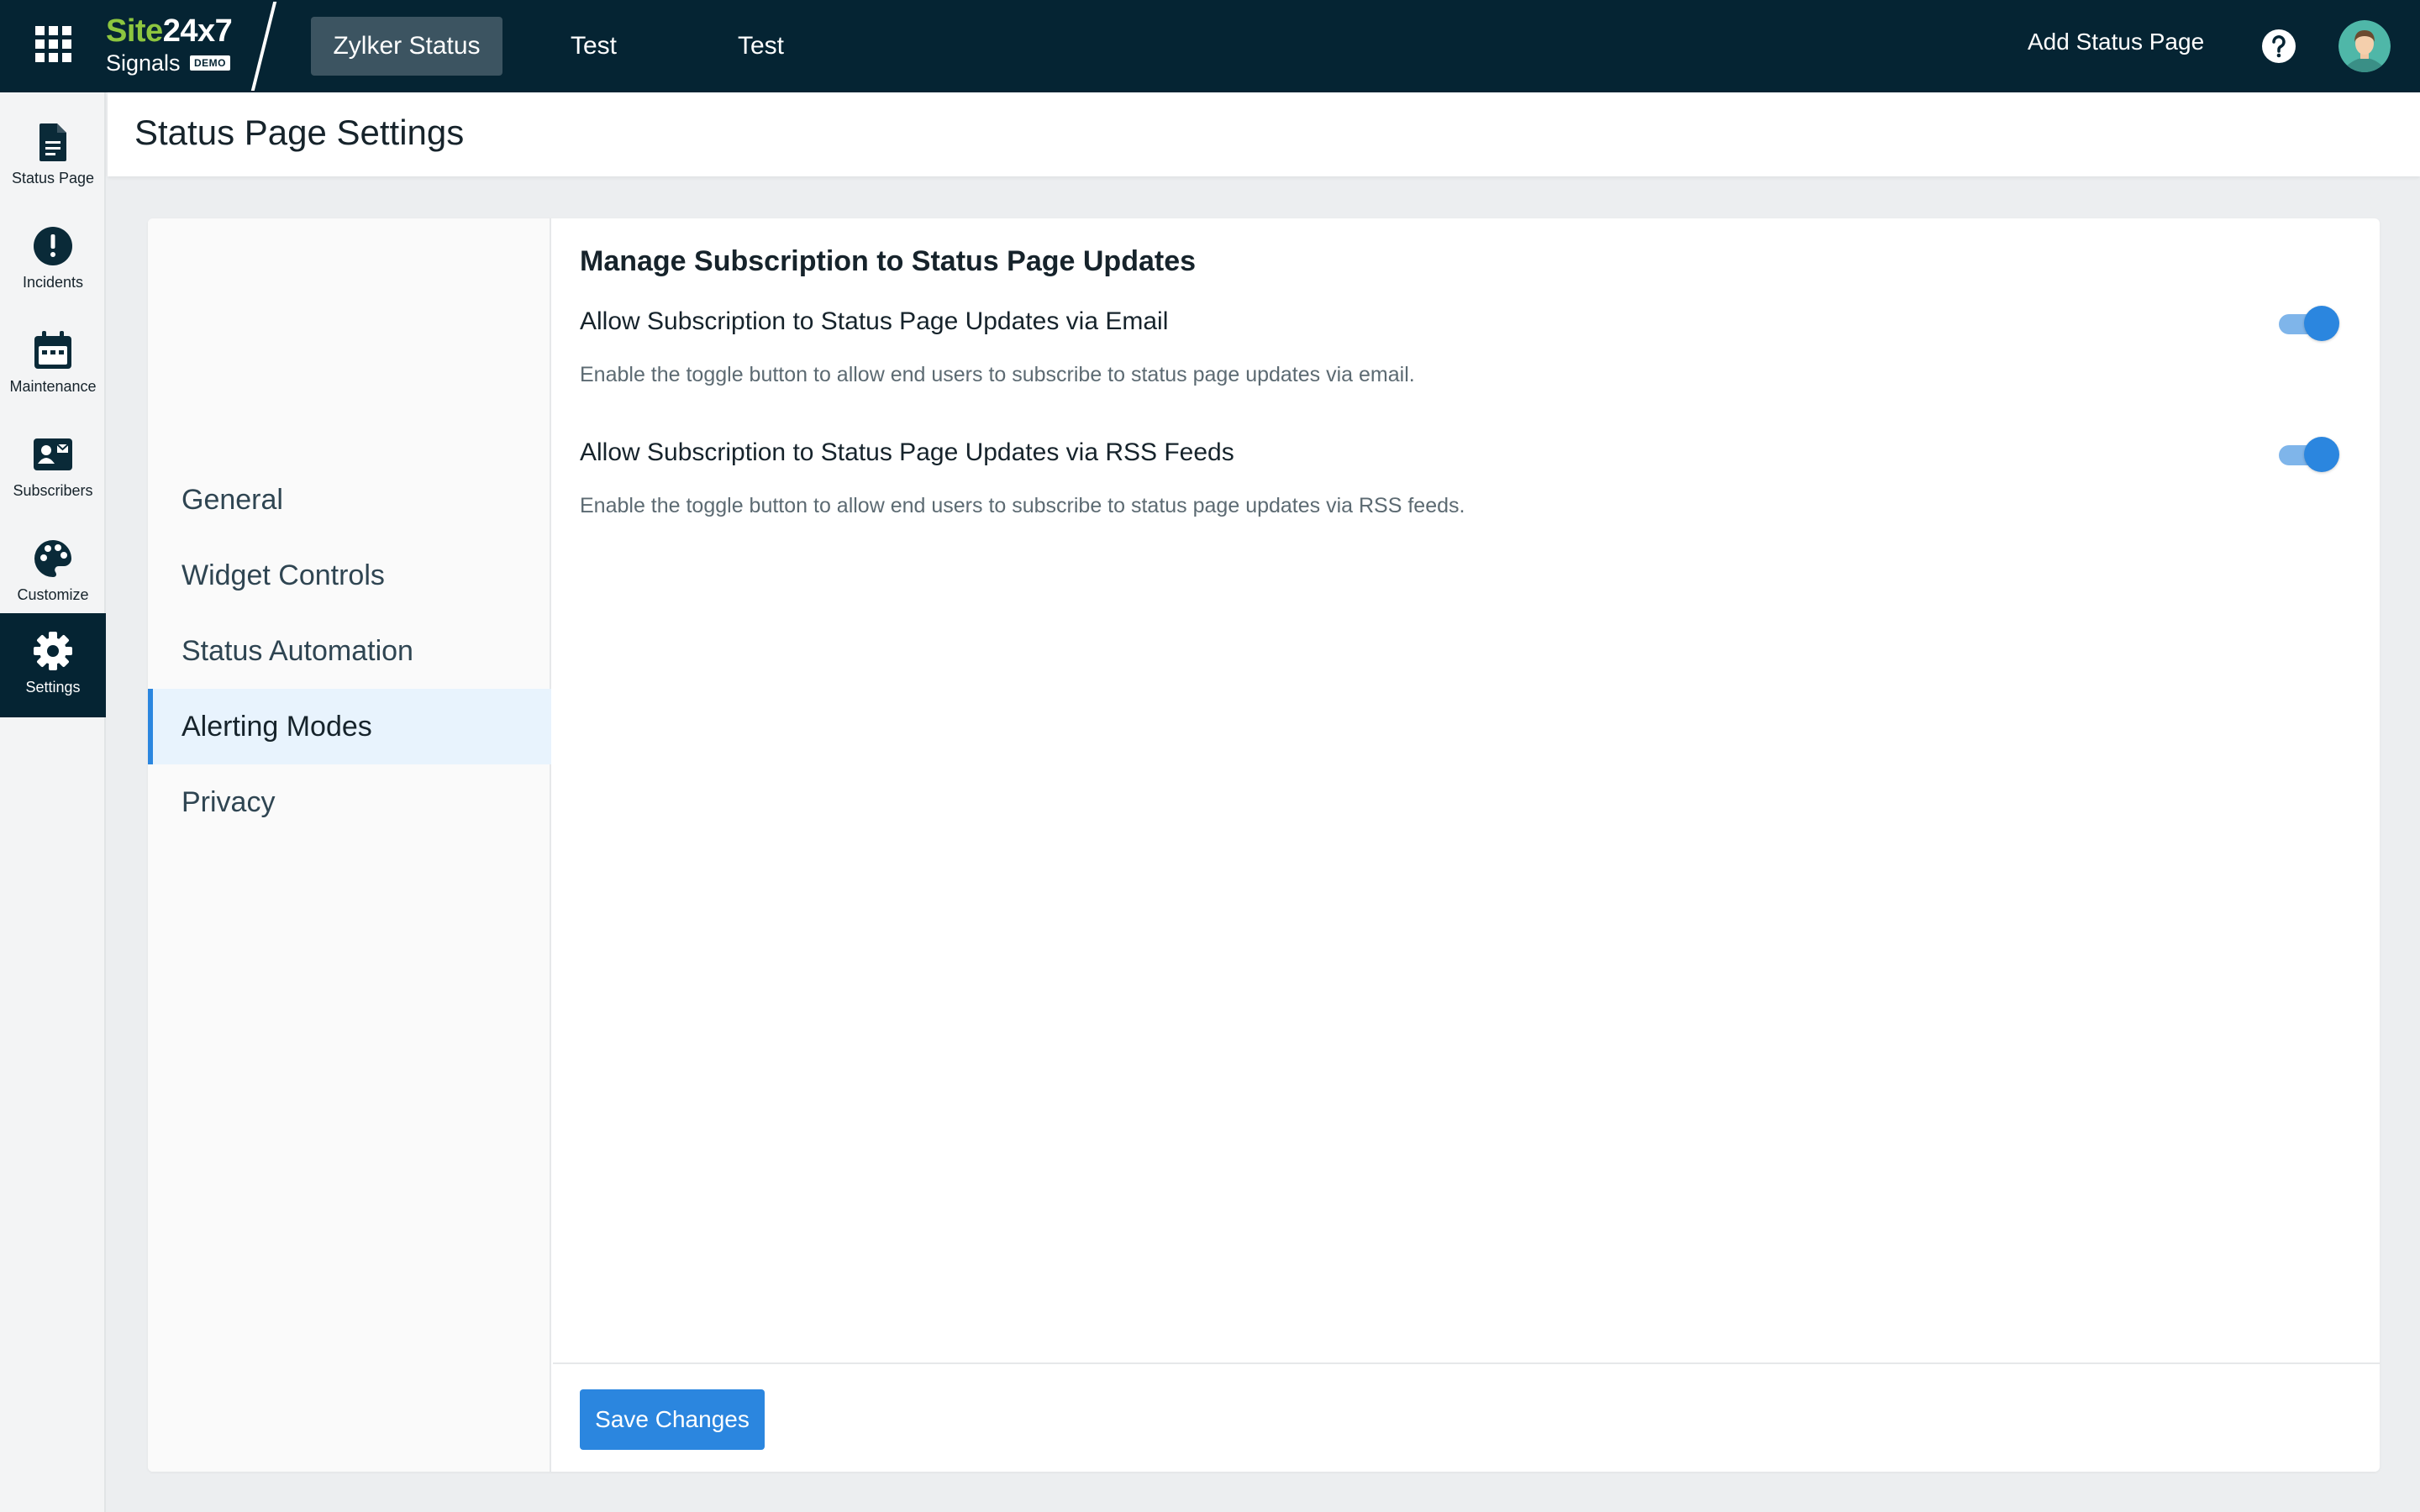 The width and height of the screenshot is (2420, 1512). What do you see at coordinates (299, 132) in the screenshot?
I see `page-title: Status Page Settings` at bounding box center [299, 132].